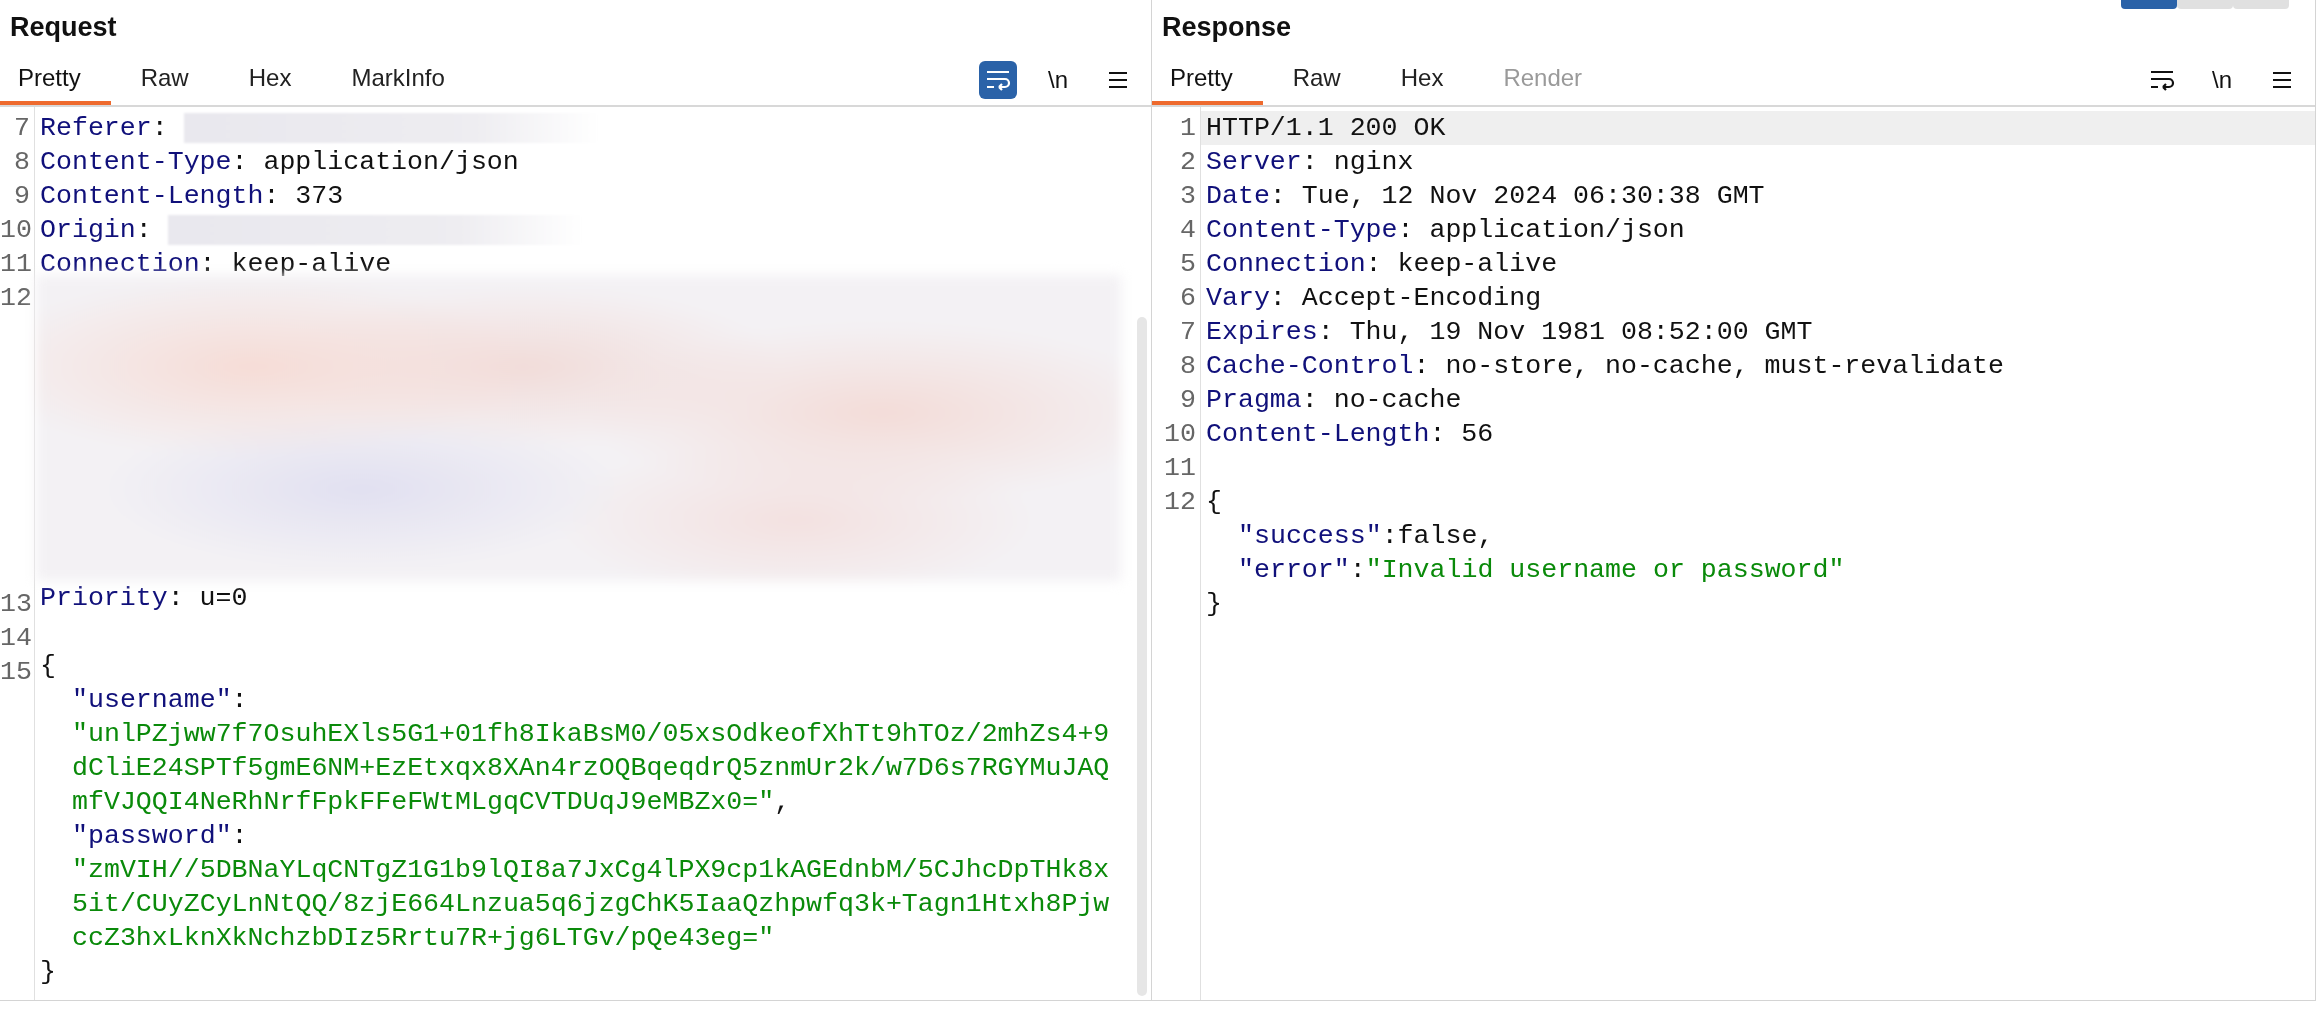 The height and width of the screenshot is (1010, 2316). I want to click on line-number: 14, so click(16, 638).